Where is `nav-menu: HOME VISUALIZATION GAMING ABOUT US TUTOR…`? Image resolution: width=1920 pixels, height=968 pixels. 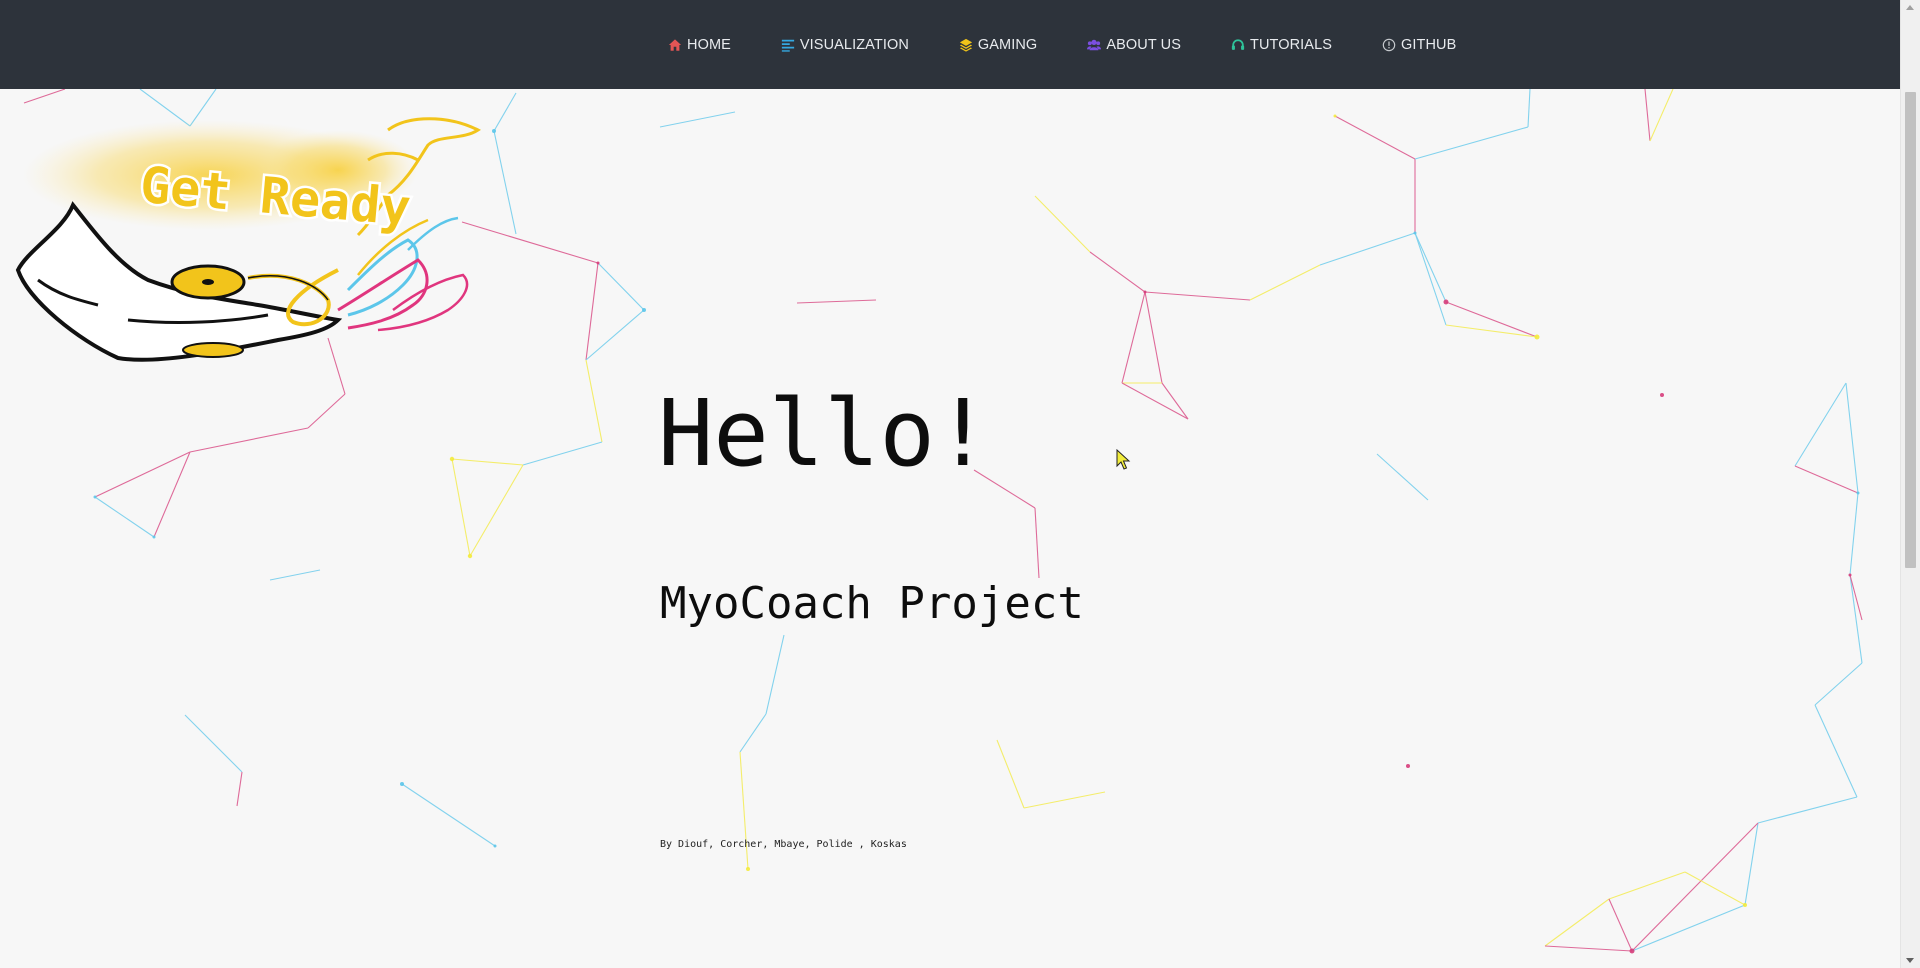
nav-menu: HOME VISUALIZATION GAMING ABOUT US TUTOR… is located at coordinates (1061, 44).